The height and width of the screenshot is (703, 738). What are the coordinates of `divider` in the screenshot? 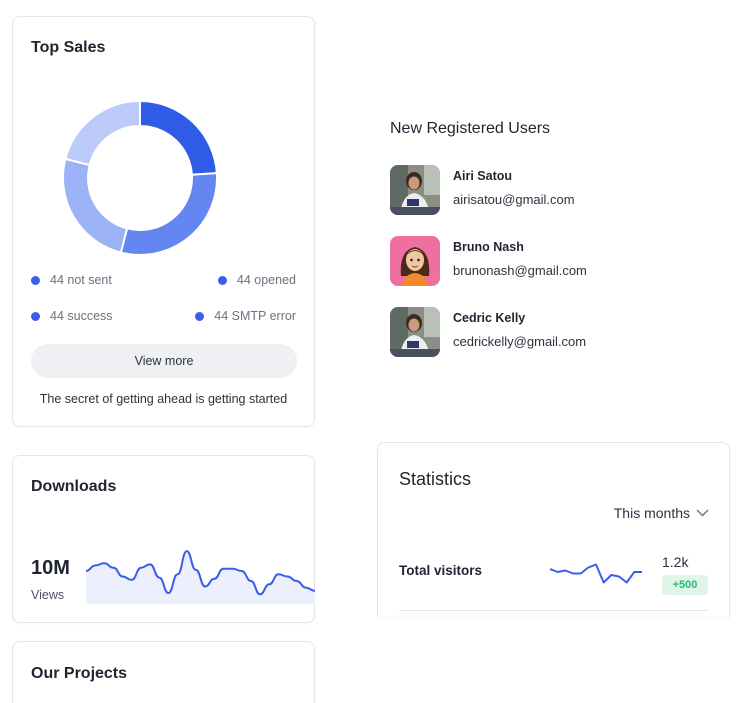 It's located at (553, 610).